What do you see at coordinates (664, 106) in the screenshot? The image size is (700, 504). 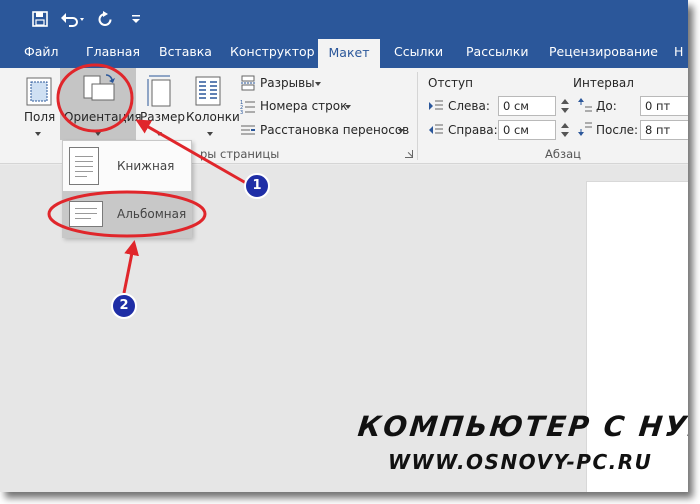 I see `spacing-before-input: 0 пт` at bounding box center [664, 106].